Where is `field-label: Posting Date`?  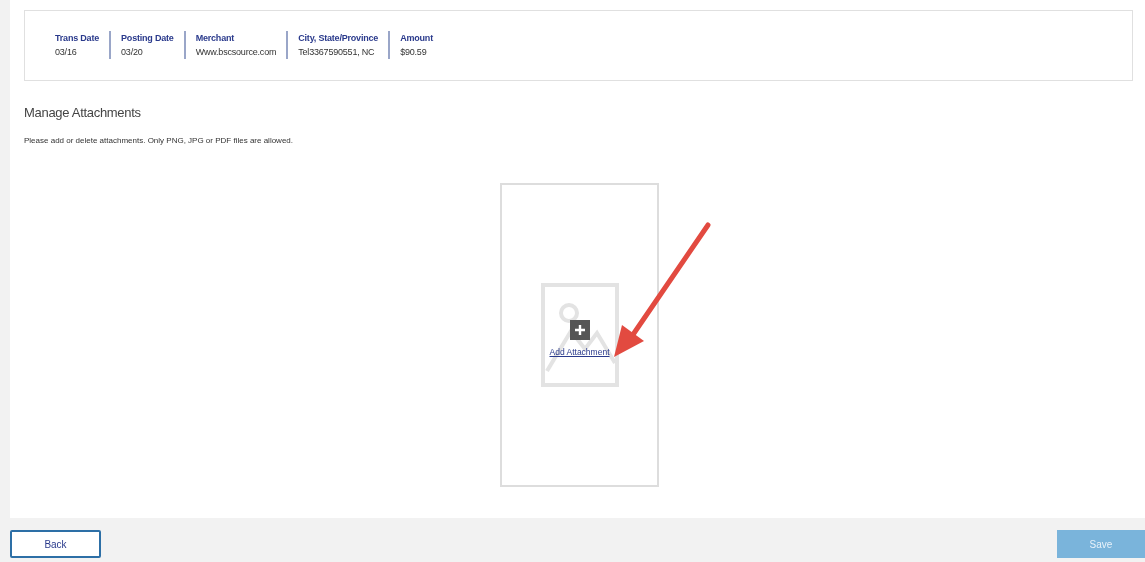
field-label: Posting Date is located at coordinates (147, 38).